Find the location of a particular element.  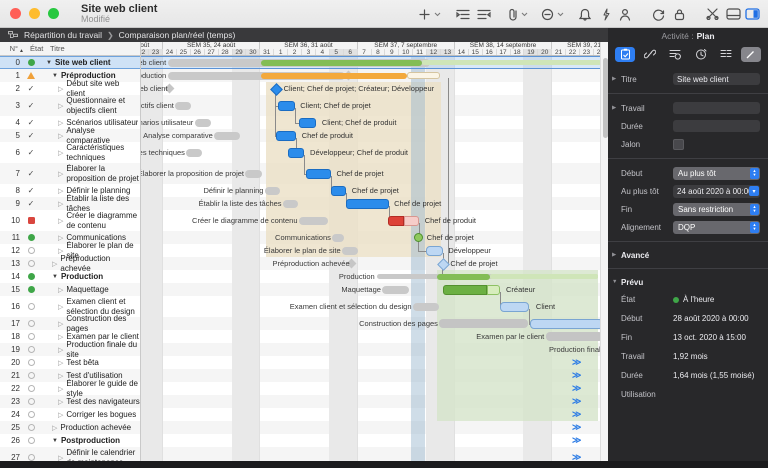

table-row: 10 ▷ Créer le diagramme de contenu is located at coordinates (70, 220).